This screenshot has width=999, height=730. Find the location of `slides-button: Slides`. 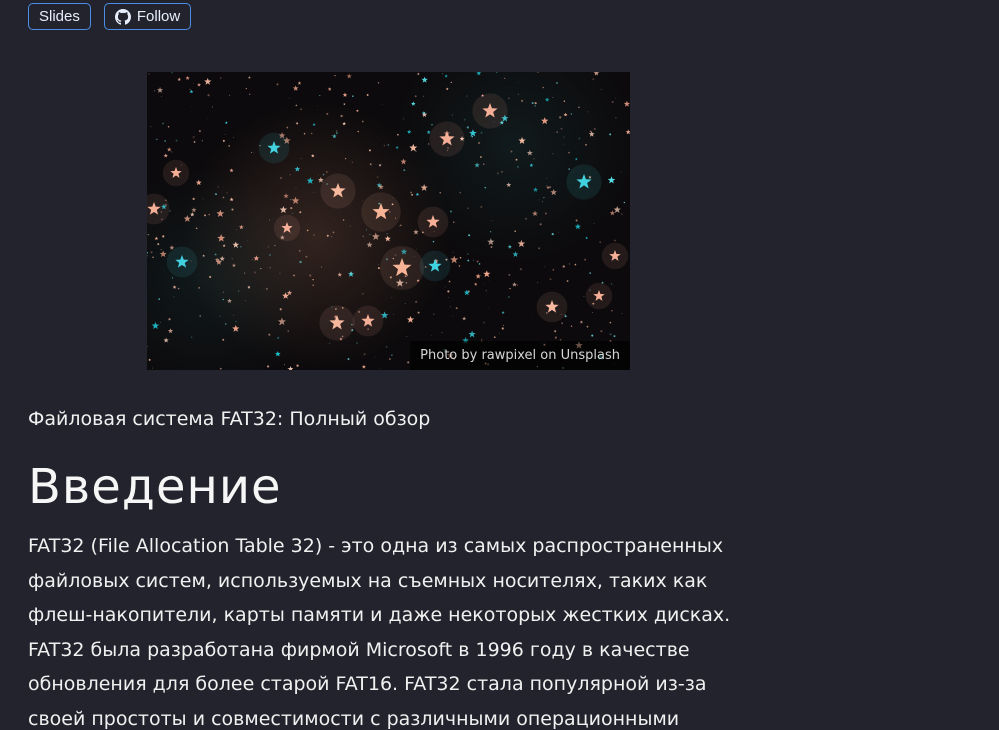

slides-button: Slides is located at coordinates (59, 16).